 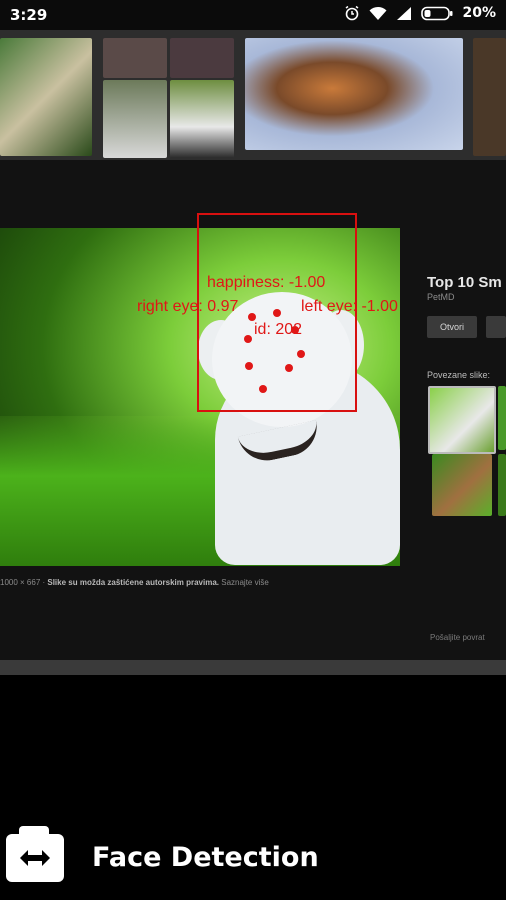 I want to click on open-button: Otvori, so click(x=452, y=327).